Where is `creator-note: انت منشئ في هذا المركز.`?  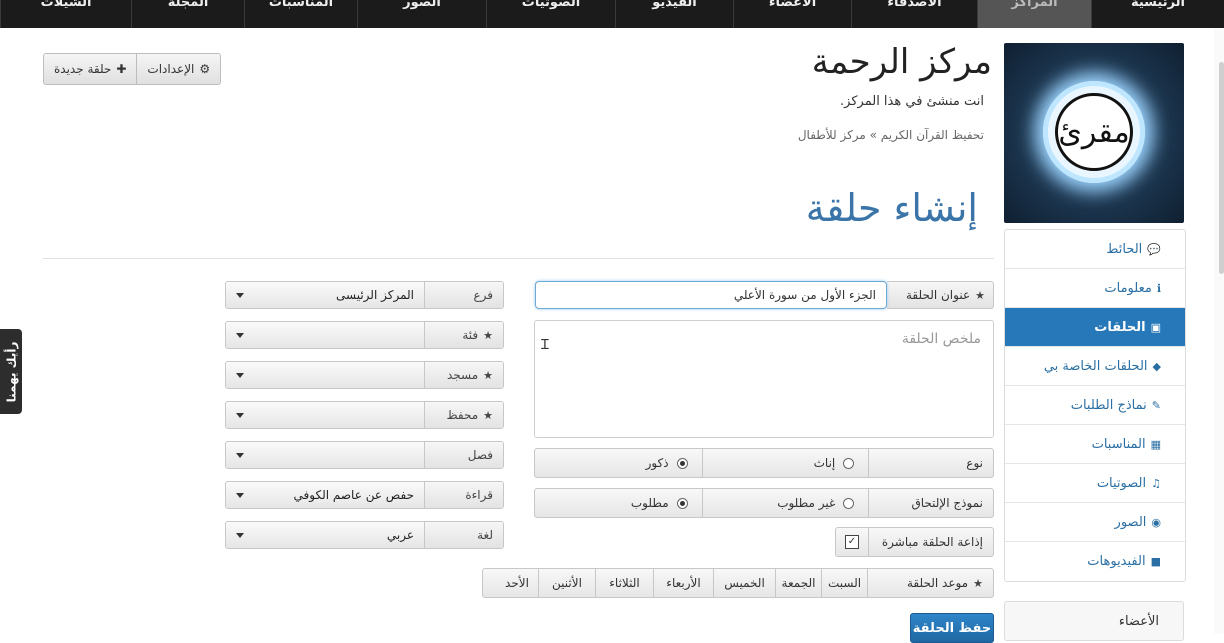 creator-note: انت منشئ في هذا المركز. is located at coordinates (912, 101).